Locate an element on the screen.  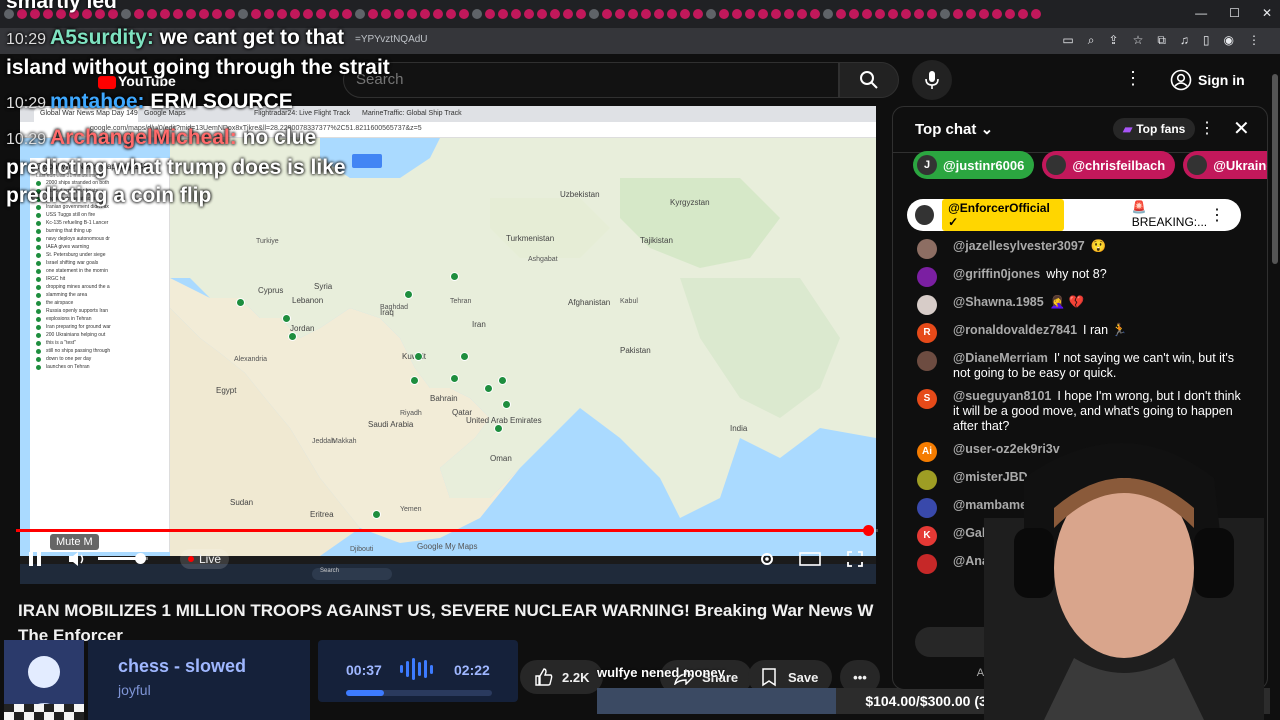
close-chat-icon: ✕ is located at coordinates (1241, 128).